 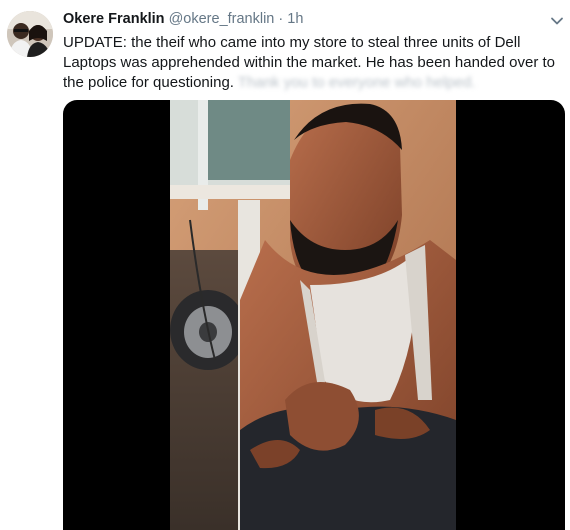 I want to click on author-handle: @okere_franklin, so click(x=222, y=19).